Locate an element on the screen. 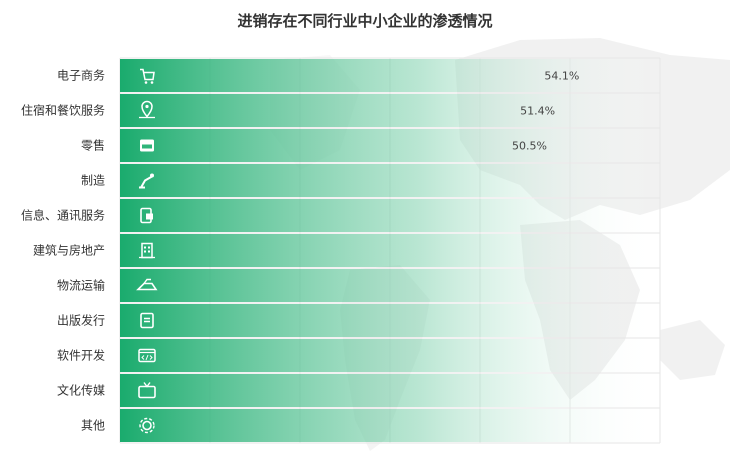 The height and width of the screenshot is (451, 730). category-label: 物流运输 is located at coordinates (81, 285).